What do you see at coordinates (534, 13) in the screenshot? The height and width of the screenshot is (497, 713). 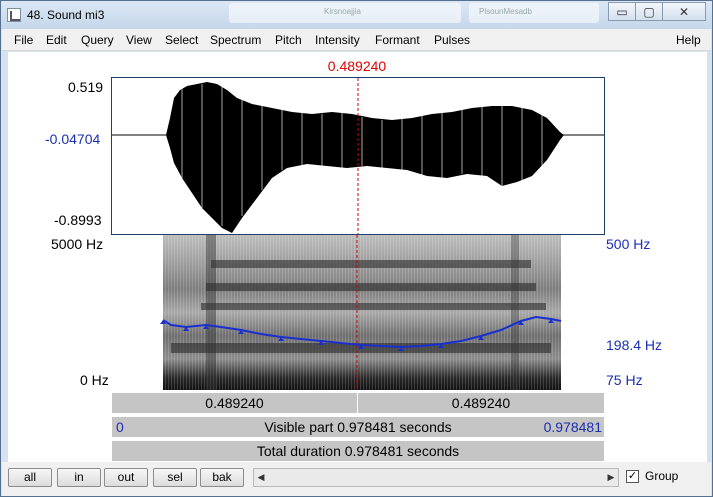 I see `background-window-ghost-2: PlsounMesadb` at bounding box center [534, 13].